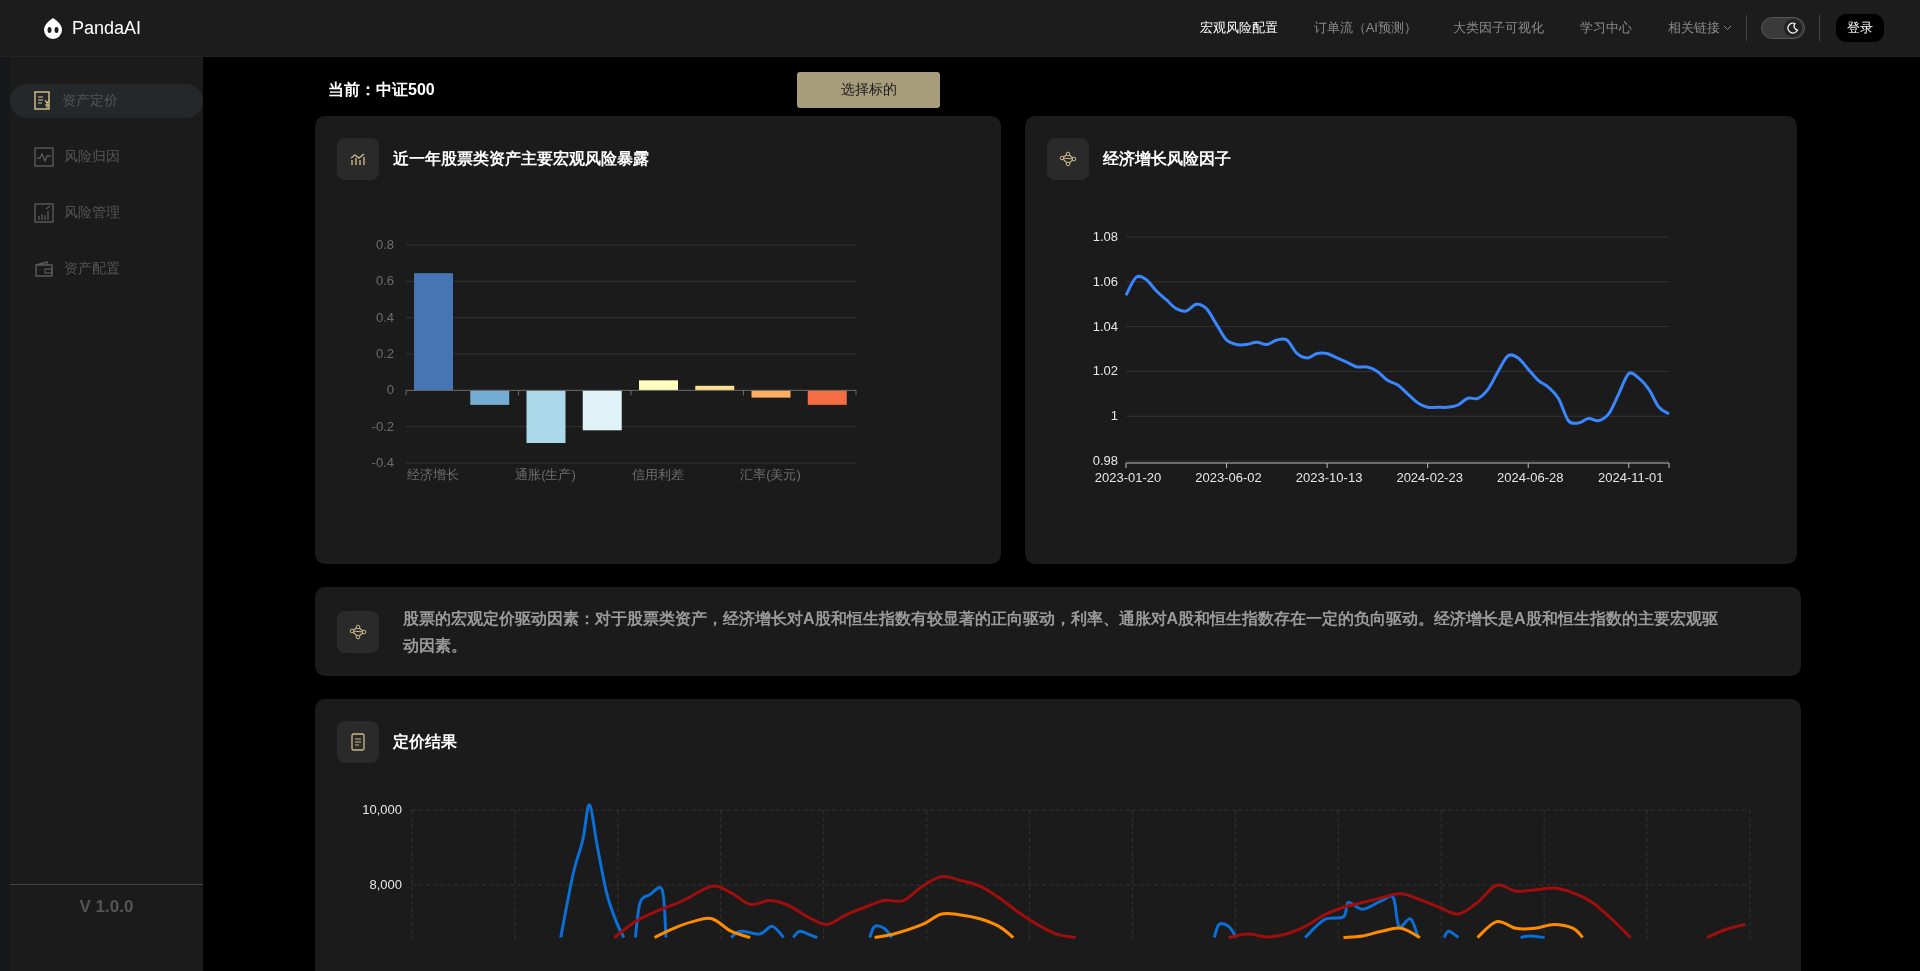 The height and width of the screenshot is (971, 1920). I want to click on axis-label: 2024-06-28, so click(1530, 477).